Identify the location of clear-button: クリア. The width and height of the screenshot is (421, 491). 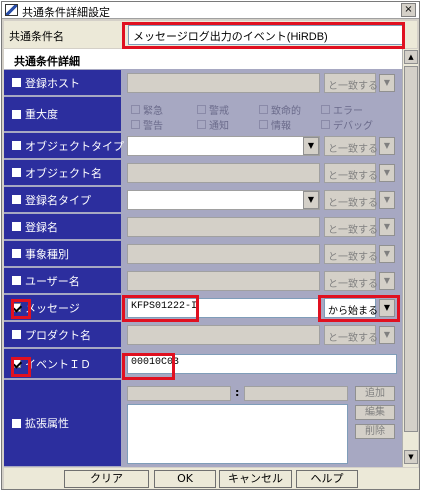
(106, 479).